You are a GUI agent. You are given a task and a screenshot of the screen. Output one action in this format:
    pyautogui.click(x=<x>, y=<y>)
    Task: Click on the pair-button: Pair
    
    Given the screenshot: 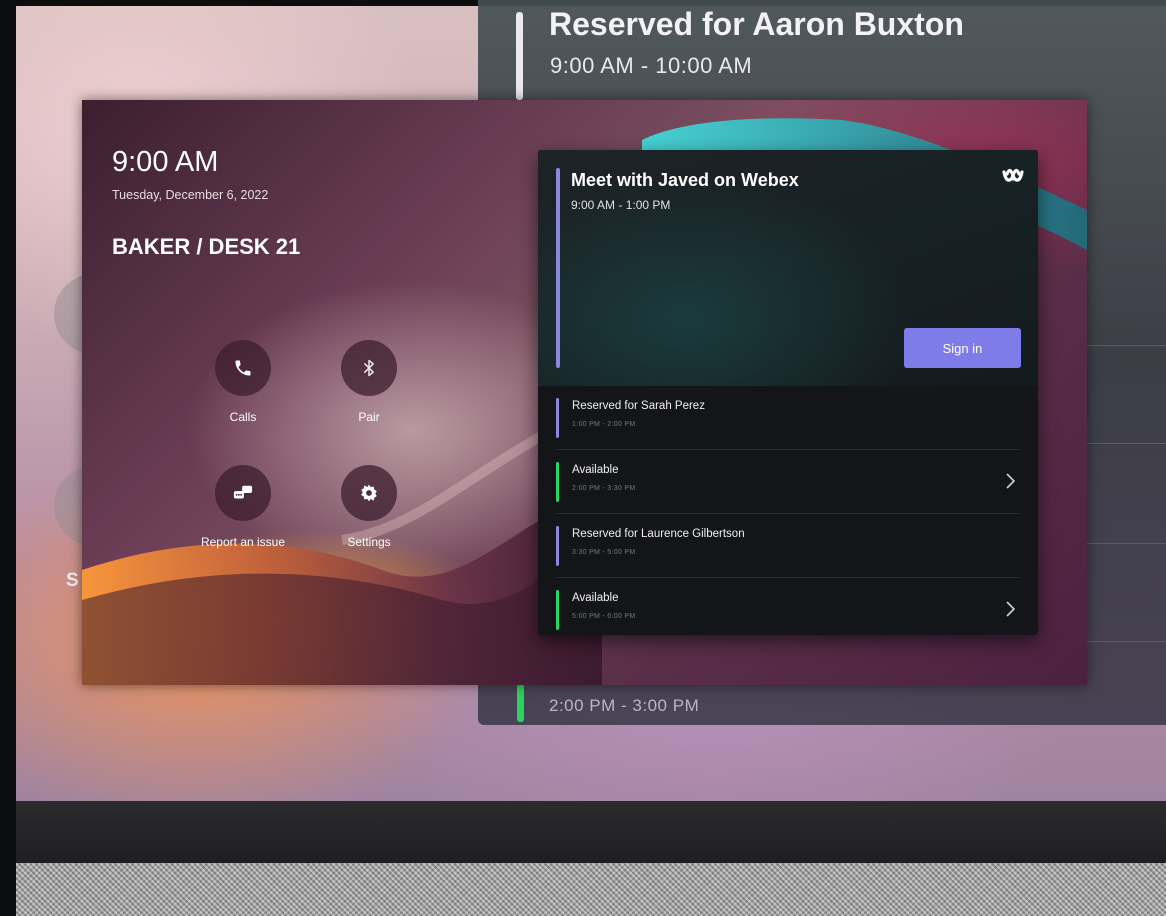 What is the action you would take?
    pyautogui.click(x=369, y=382)
    